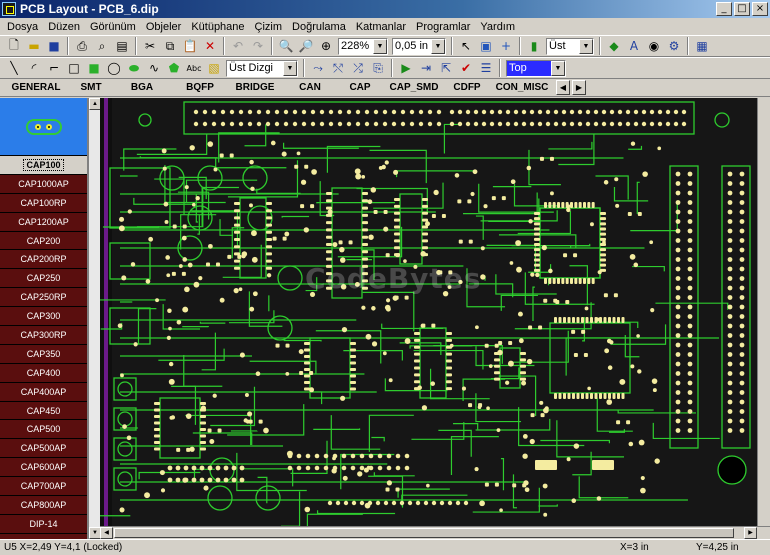 Image resolution: width=770 pixels, height=555 pixels. I want to click on component-item: CAP100, so click(43, 165).